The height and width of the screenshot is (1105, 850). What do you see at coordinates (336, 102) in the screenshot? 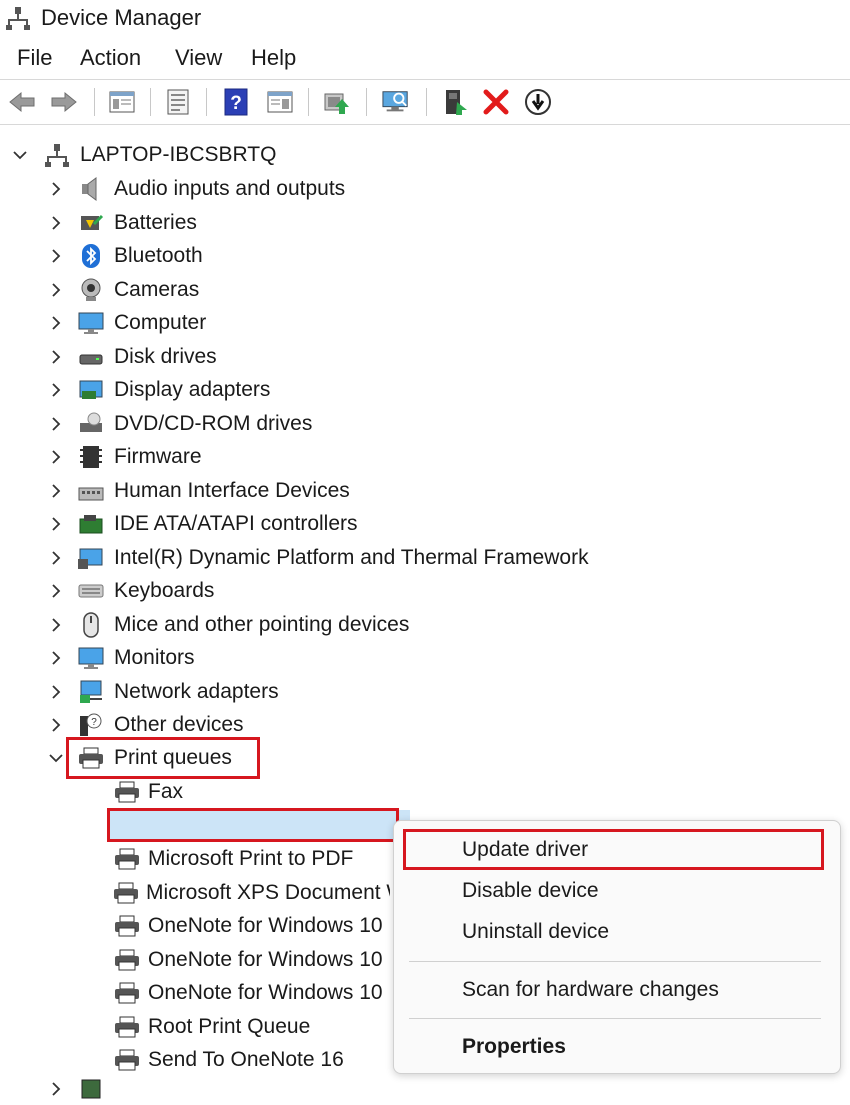
I see `update-driver-icon` at bounding box center [336, 102].